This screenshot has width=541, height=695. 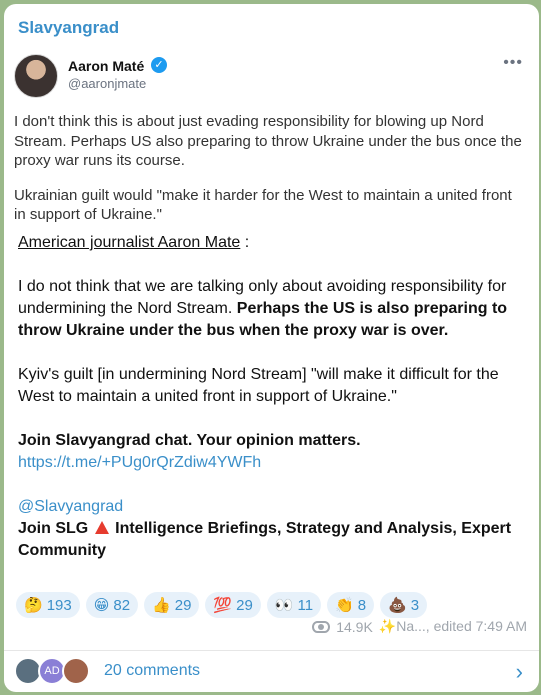 What do you see at coordinates (161, 605) in the screenshot?
I see `thumbs-up-emoji-icon: 👍` at bounding box center [161, 605].